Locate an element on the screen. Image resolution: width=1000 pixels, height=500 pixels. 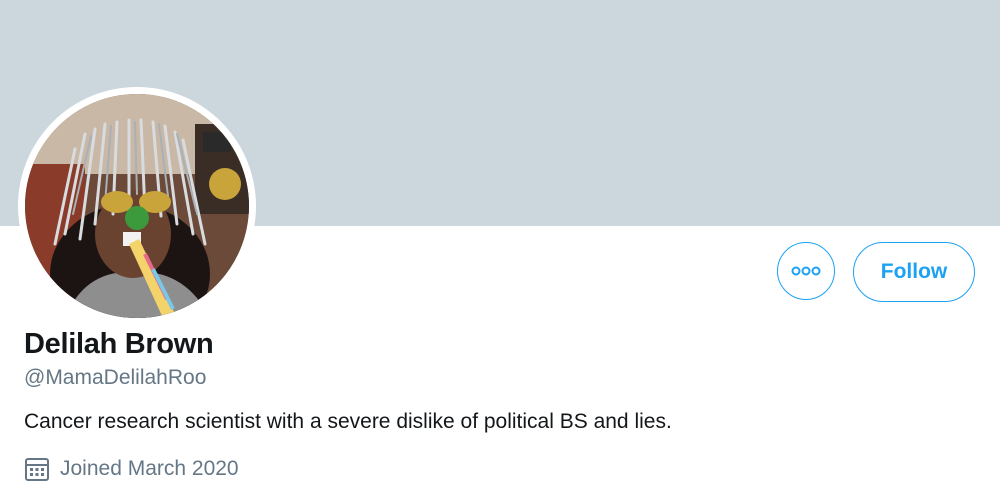
avatar-image is located at coordinates (137, 206).